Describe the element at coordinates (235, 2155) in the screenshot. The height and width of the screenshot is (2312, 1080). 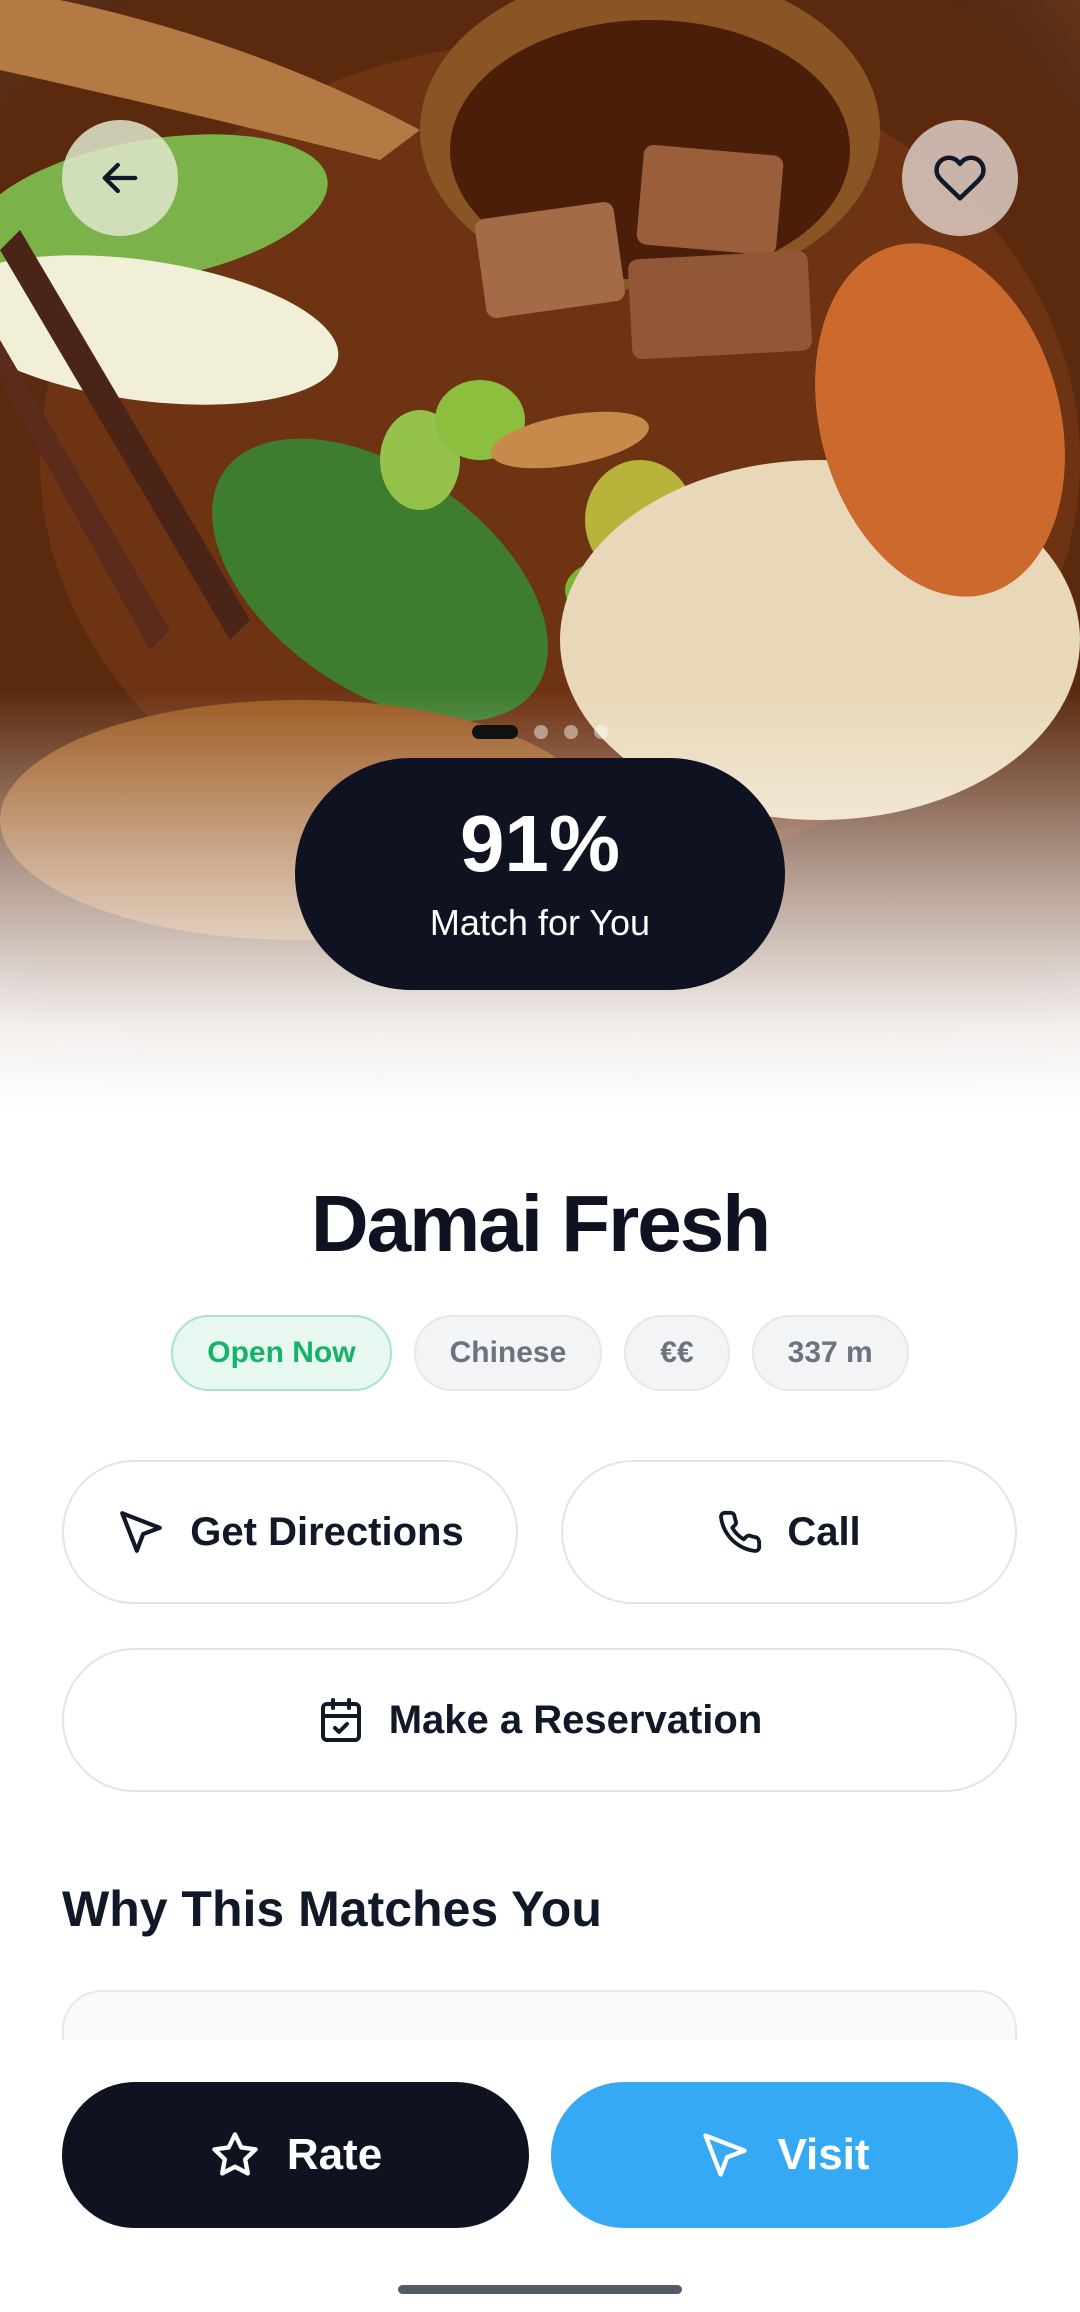
I see `star-icon` at that location.